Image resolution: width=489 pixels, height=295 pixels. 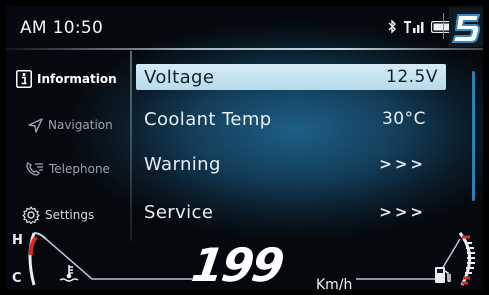 What do you see at coordinates (208, 119) in the screenshot?
I see `list-item-label: Coolant Temp` at bounding box center [208, 119].